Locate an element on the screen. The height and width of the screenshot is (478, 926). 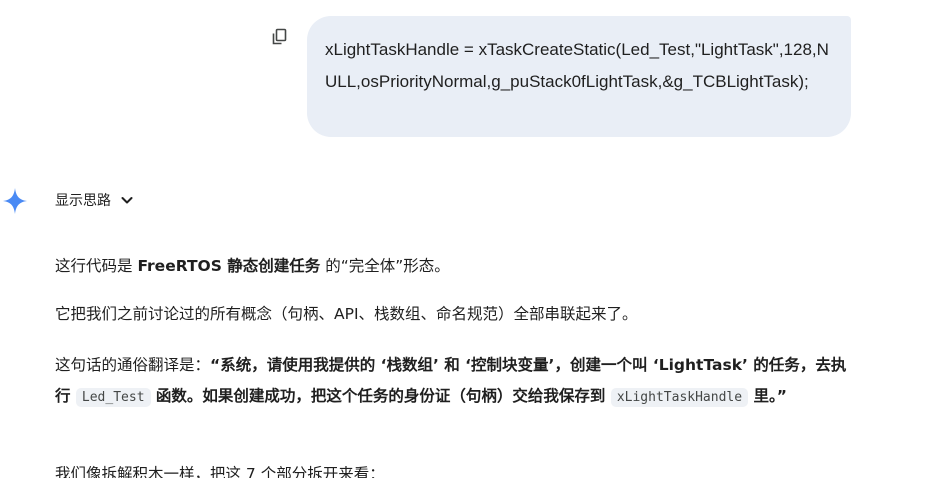
p1-text-c: 的“完全体”形态。 is located at coordinates (385, 266).